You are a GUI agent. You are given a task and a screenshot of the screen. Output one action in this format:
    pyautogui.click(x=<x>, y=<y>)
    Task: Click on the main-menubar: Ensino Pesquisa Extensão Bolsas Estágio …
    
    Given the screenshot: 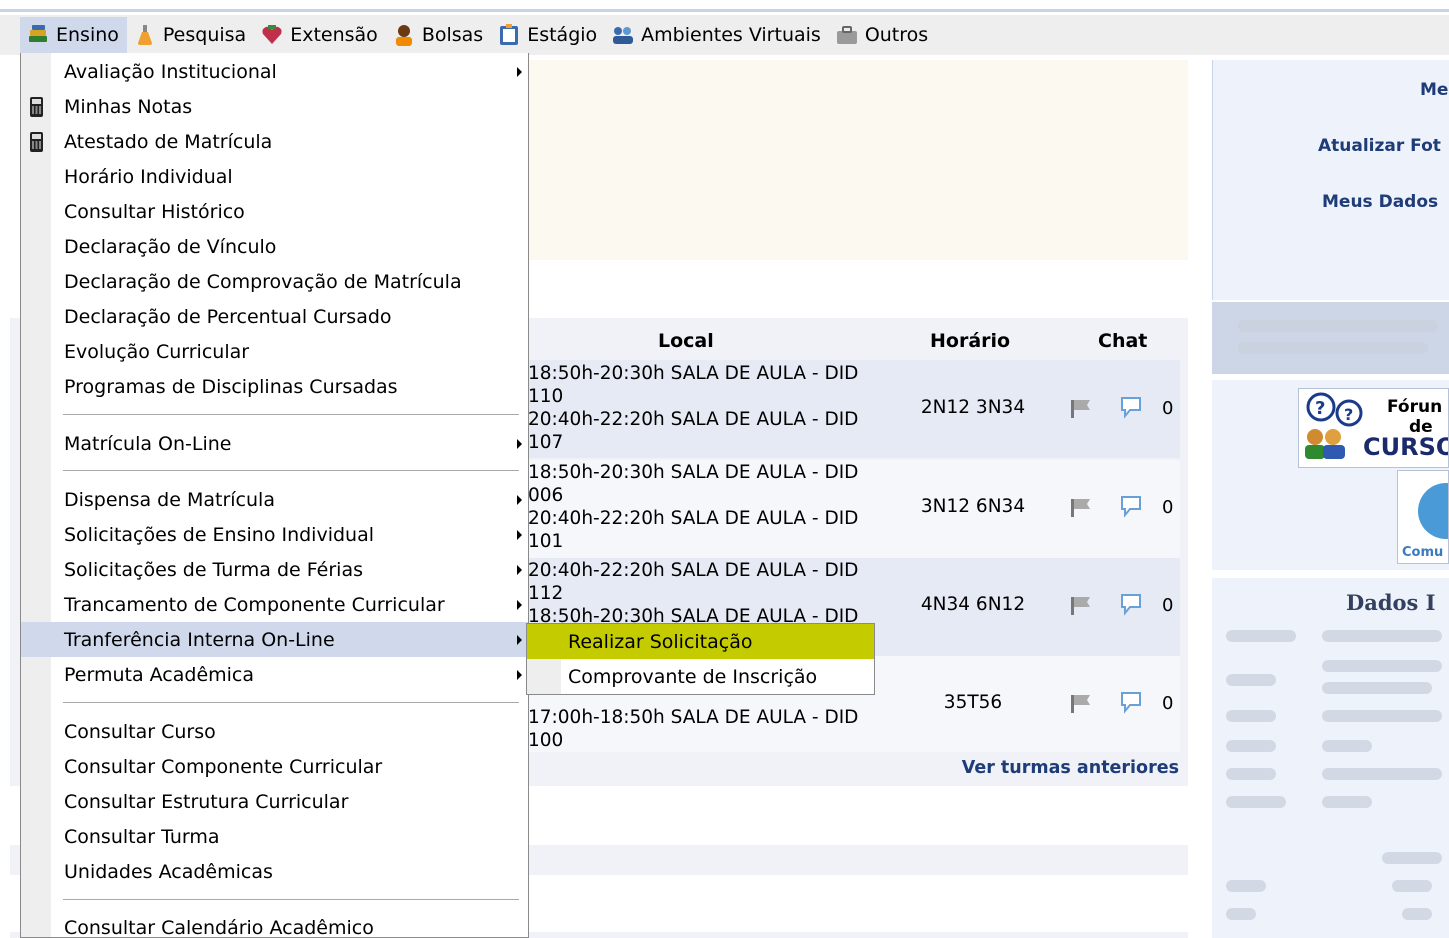 What is the action you would take?
    pyautogui.click(x=724, y=35)
    